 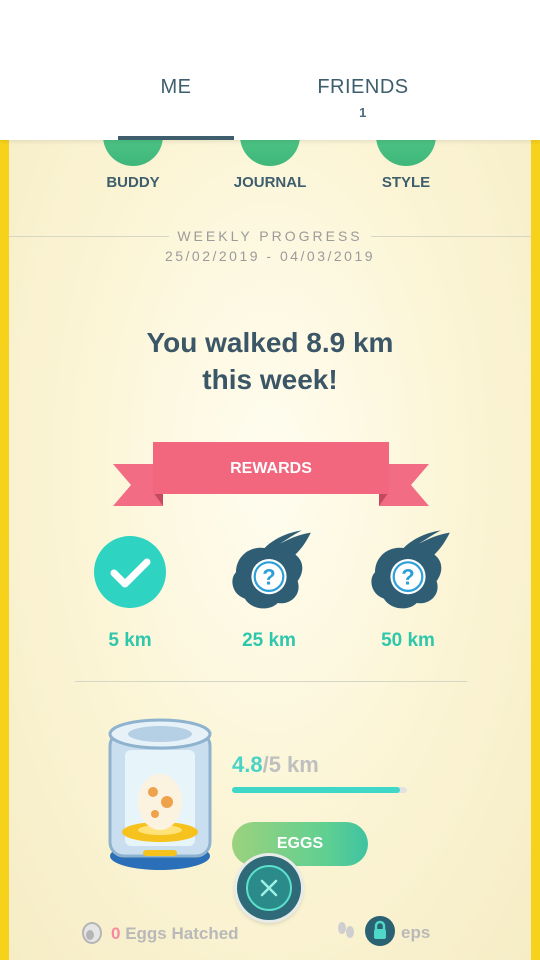 I want to click on tab-friends: FRIENDS 1, so click(x=363, y=98).